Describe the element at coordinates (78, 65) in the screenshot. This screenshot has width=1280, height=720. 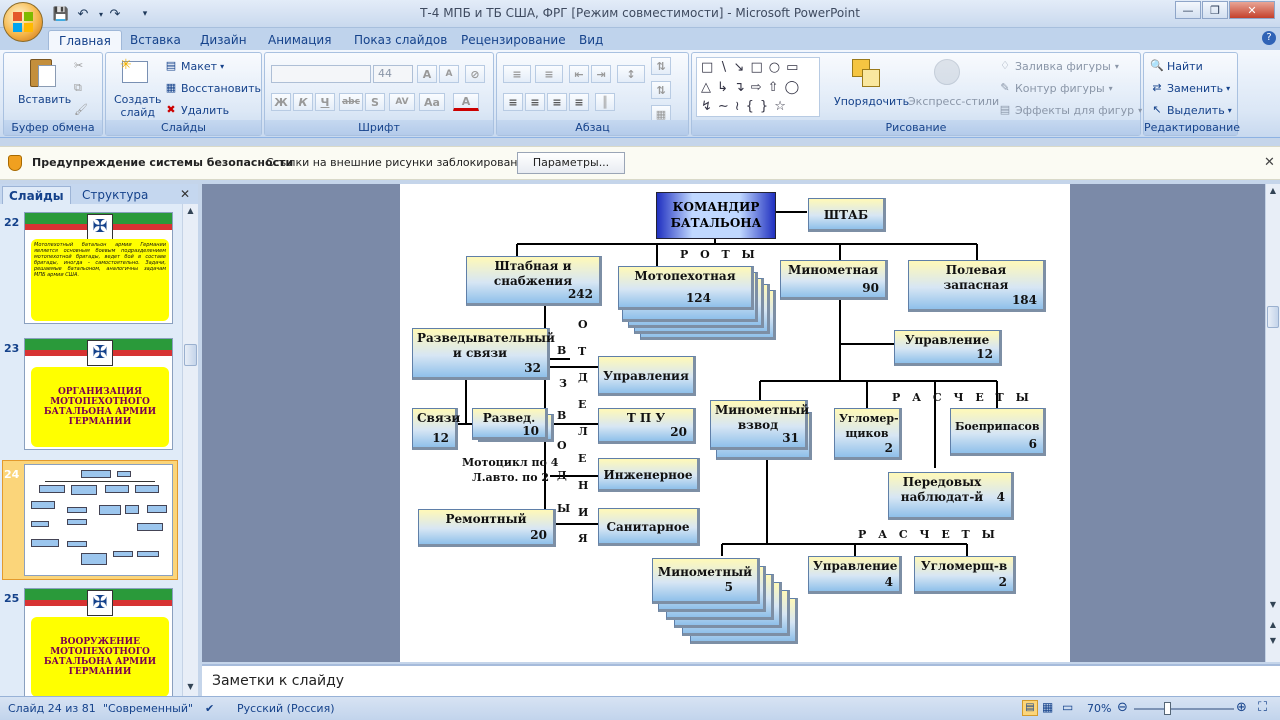
I see `cut-icon: ✂` at that location.